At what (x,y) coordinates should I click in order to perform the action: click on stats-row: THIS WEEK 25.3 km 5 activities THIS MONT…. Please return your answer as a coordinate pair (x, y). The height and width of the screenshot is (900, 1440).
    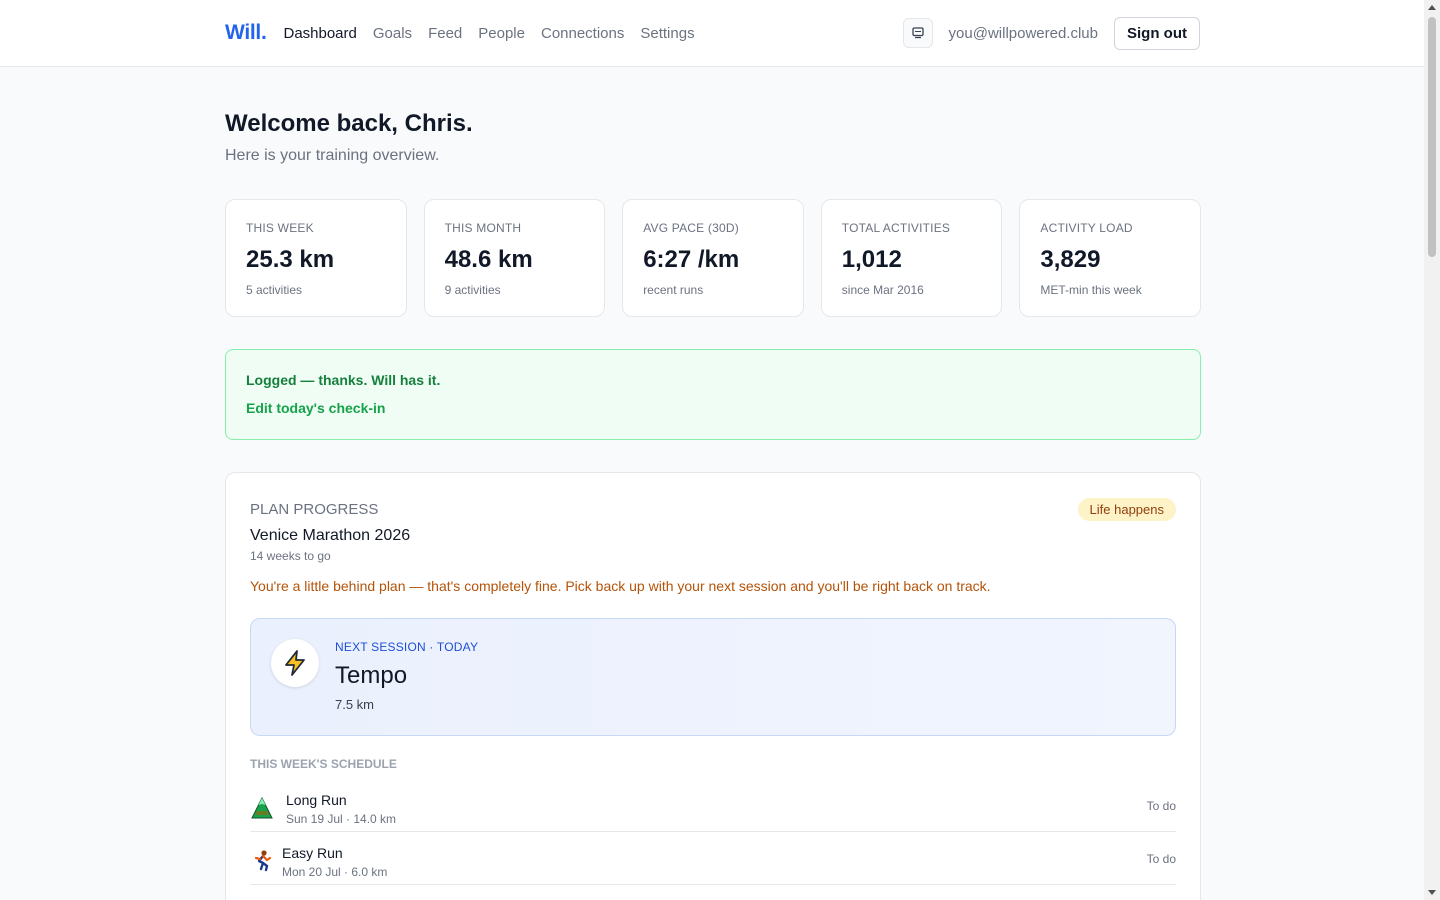
    Looking at the image, I should click on (713, 258).